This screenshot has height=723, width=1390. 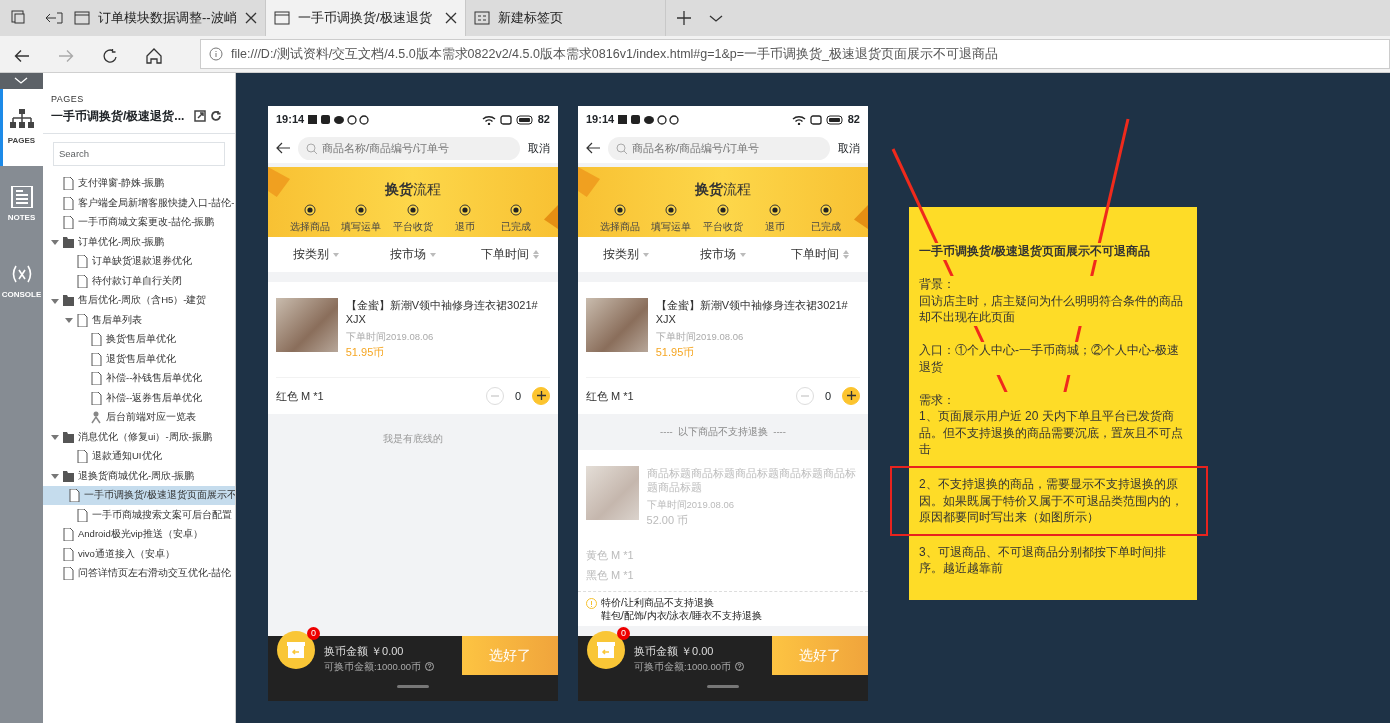 What do you see at coordinates (531, 18) in the screenshot?
I see `tab-title: 新建标签页` at bounding box center [531, 18].